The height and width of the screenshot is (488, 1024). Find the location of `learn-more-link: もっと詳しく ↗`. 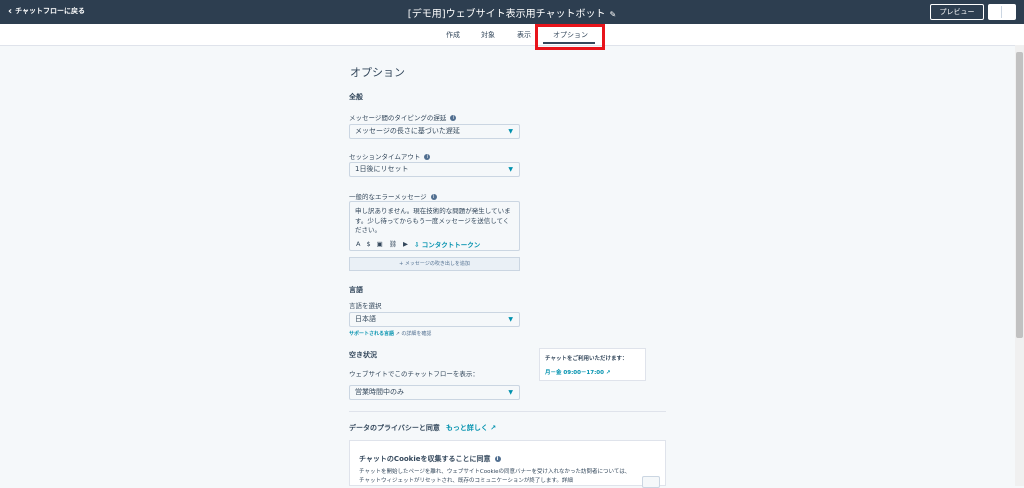

learn-more-link: もっと詳しく ↗ is located at coordinates (471, 428).